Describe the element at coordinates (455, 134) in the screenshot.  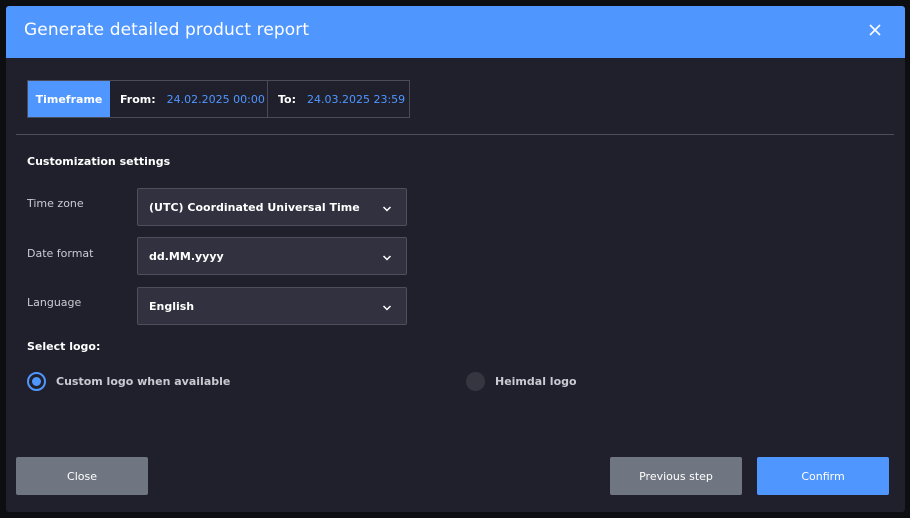
I see `section-divider` at that location.